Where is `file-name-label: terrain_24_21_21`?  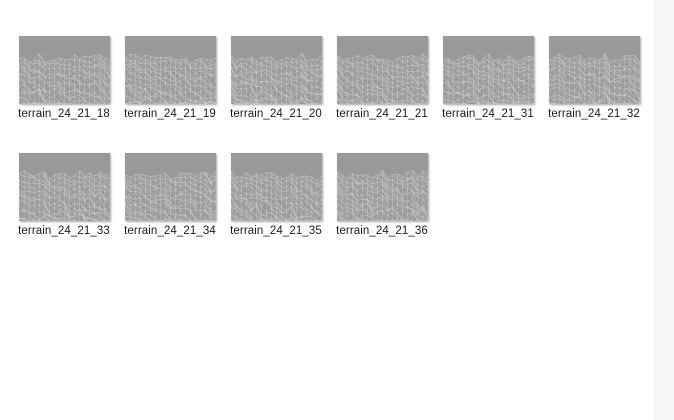 file-name-label: terrain_24_21_21 is located at coordinates (382, 114).